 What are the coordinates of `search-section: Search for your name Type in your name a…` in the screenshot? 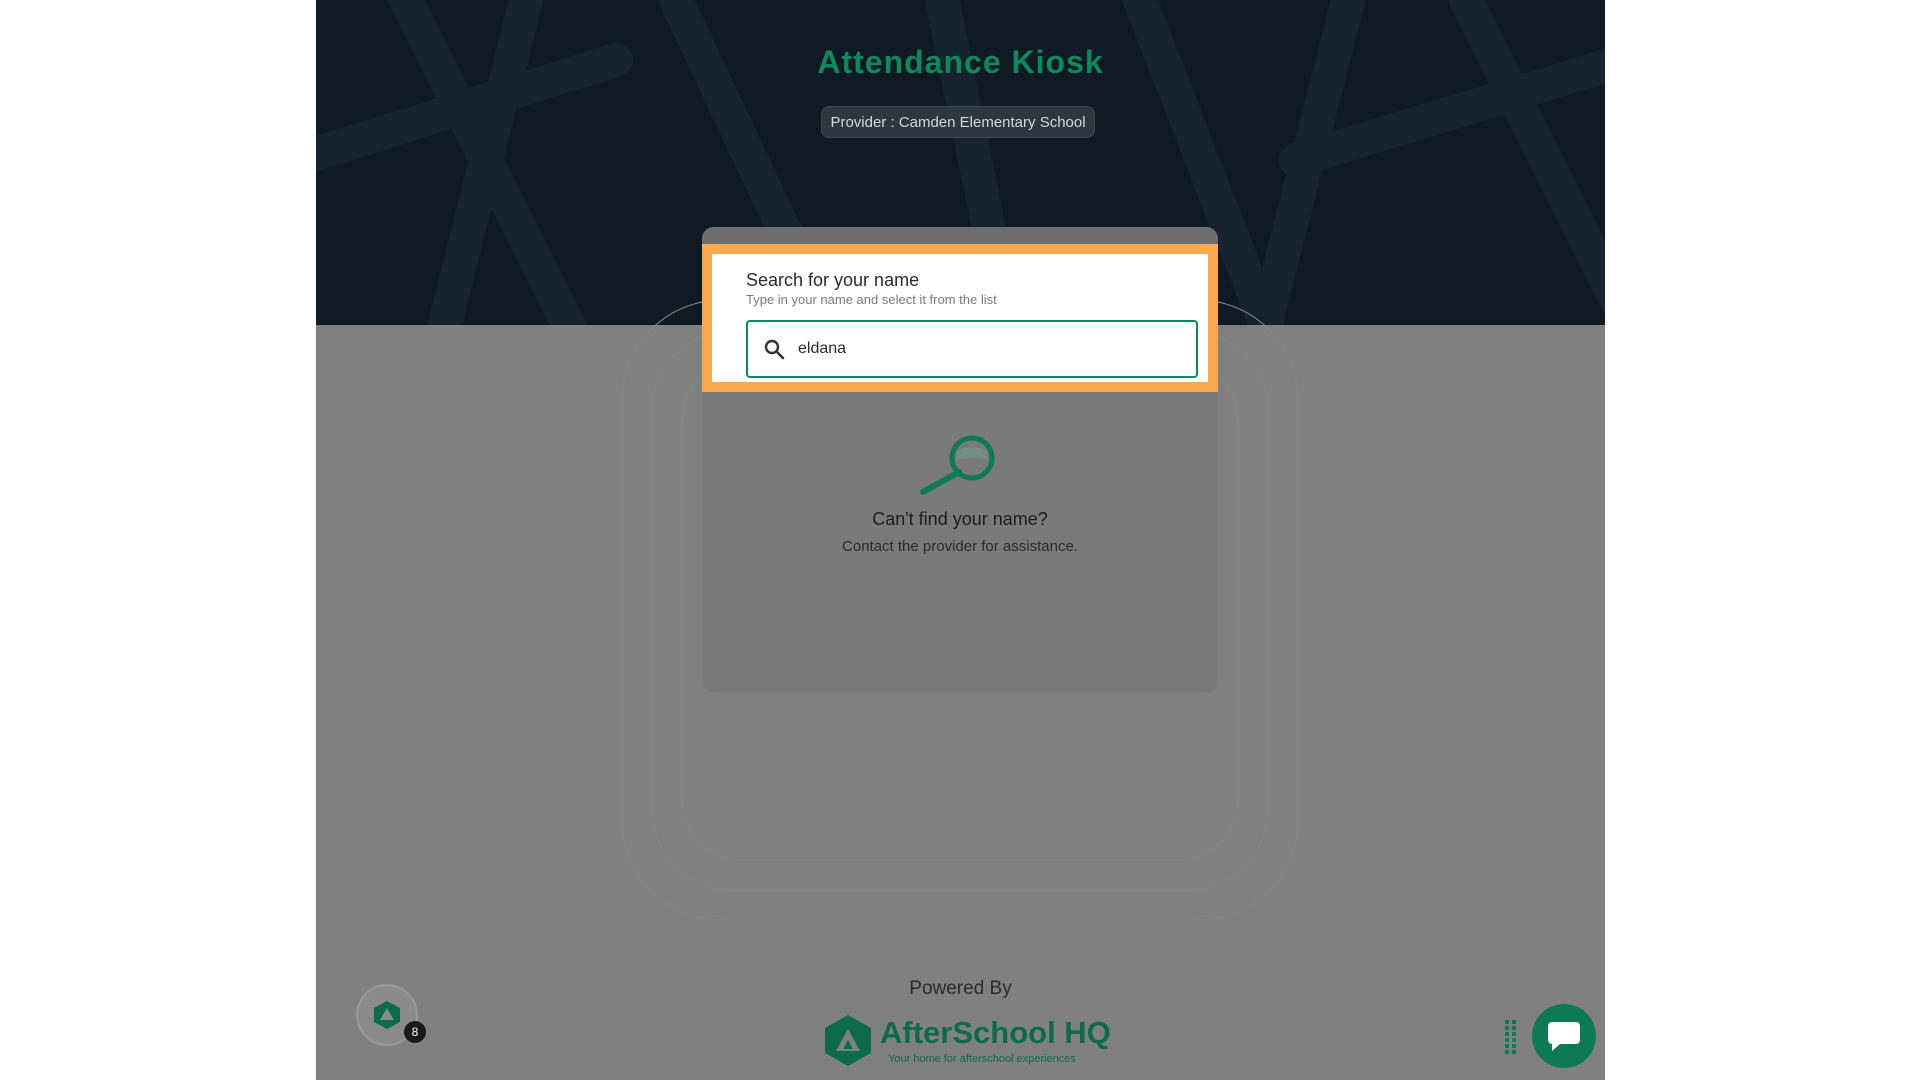 It's located at (960, 318).